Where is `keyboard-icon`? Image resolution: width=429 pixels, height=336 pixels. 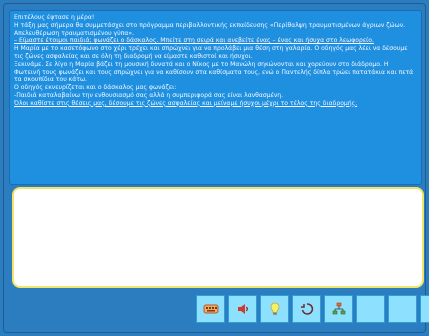
keyboard-icon is located at coordinates (210, 309).